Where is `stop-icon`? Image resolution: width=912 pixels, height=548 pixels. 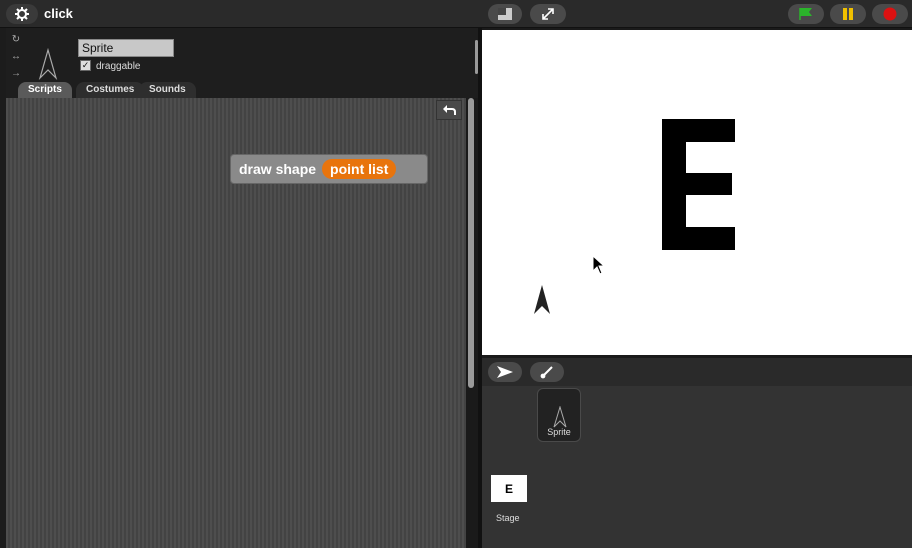 stop-icon is located at coordinates (890, 14).